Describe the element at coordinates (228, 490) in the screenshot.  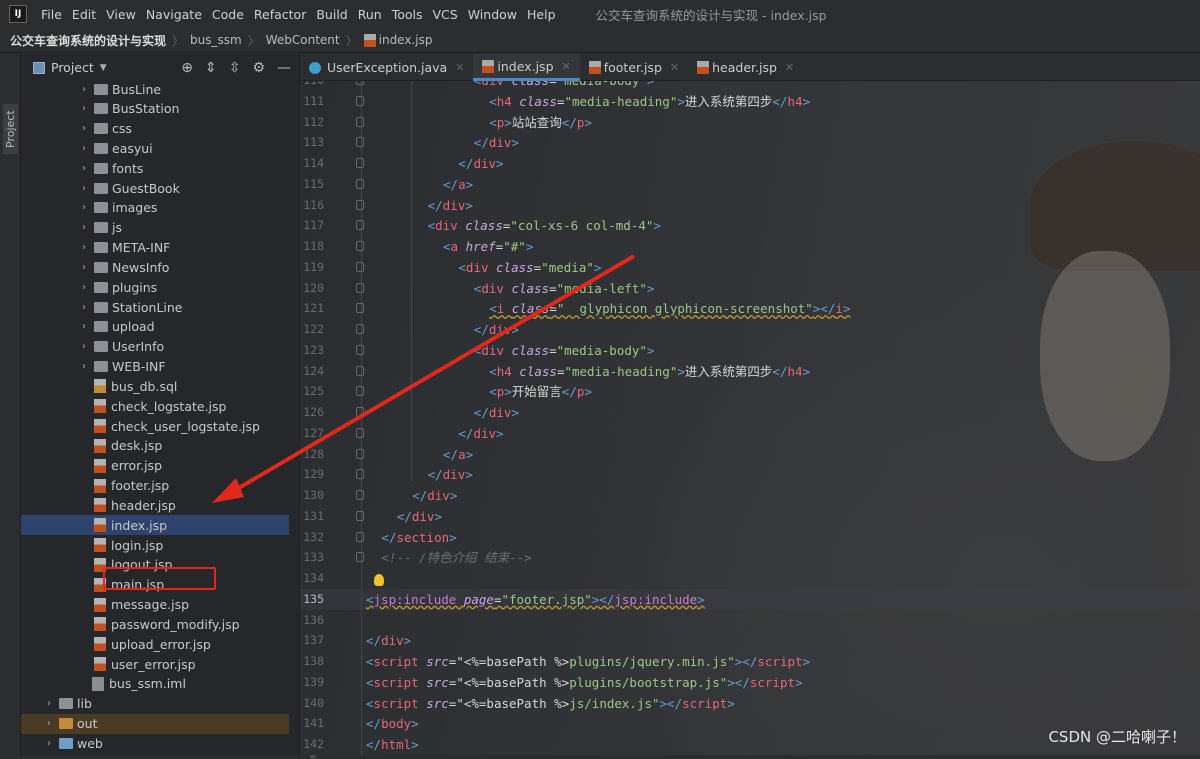
I see `arrow-head` at that location.